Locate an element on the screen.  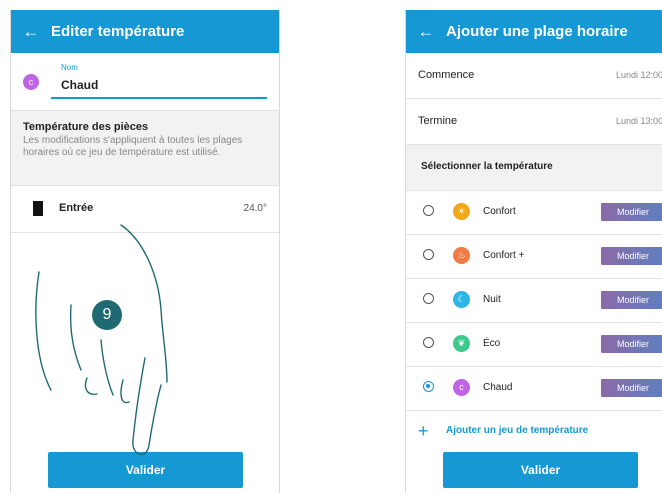
step-number-badge: 9 is located at coordinates (107, 315).